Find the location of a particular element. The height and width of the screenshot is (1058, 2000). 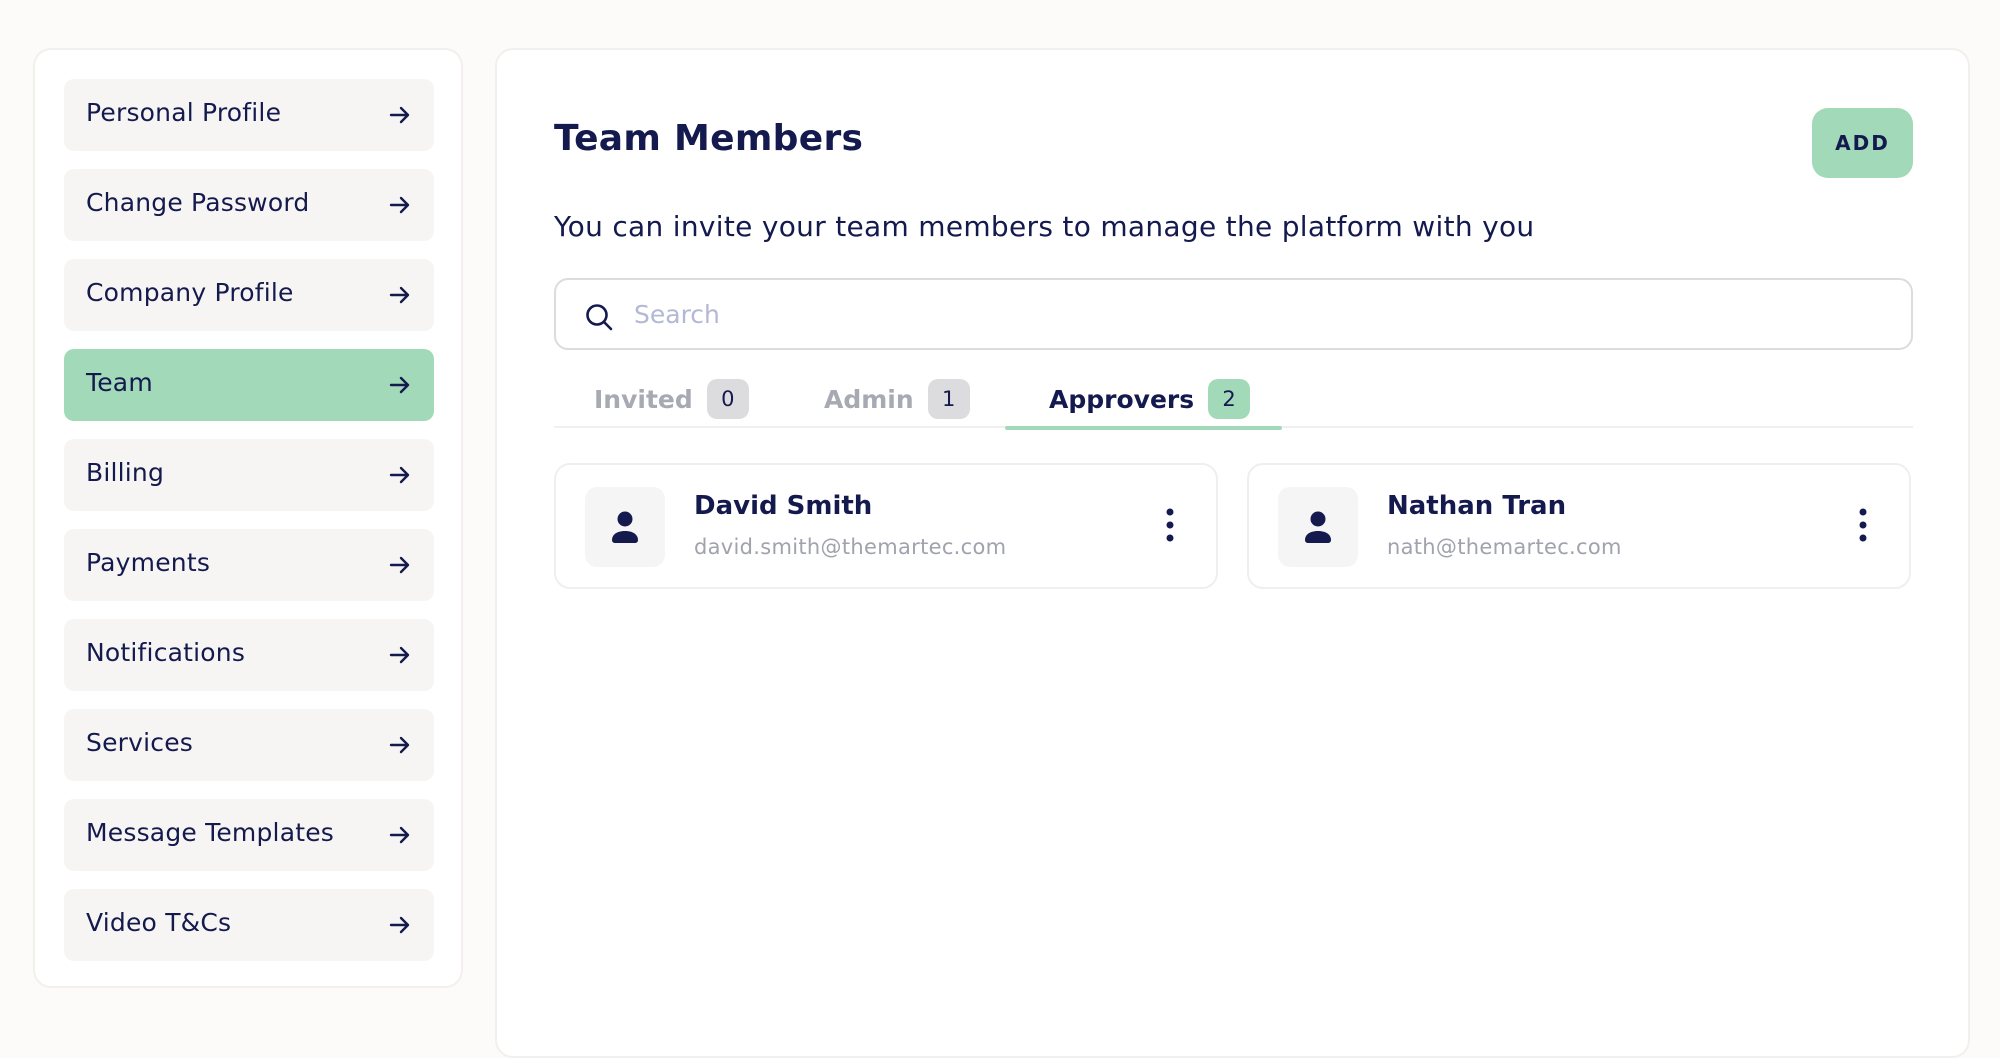

sidebar-item-label: Billing is located at coordinates (125, 472).